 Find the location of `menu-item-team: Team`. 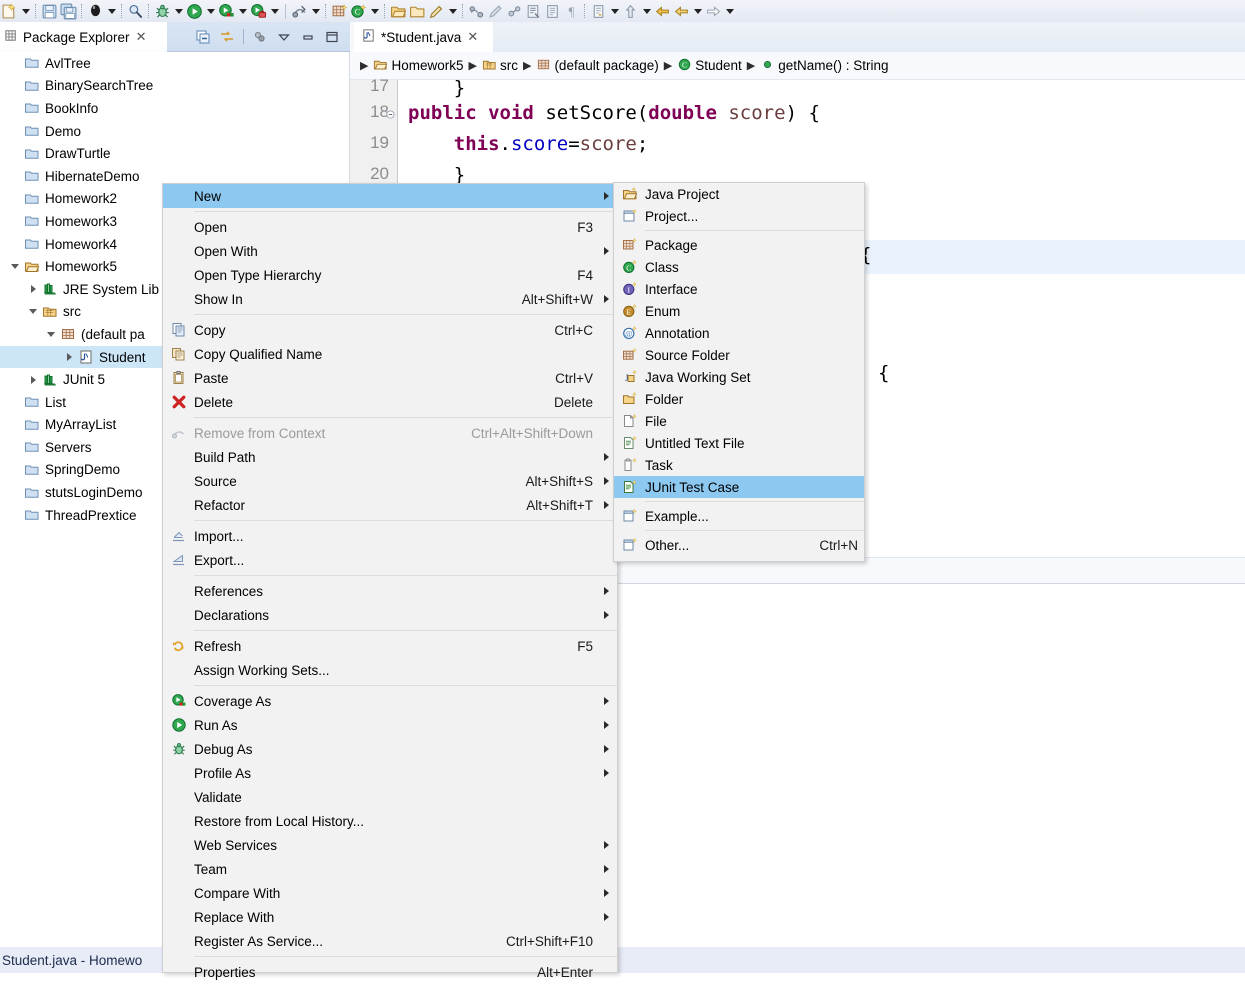

menu-item-team: Team is located at coordinates (390, 869).